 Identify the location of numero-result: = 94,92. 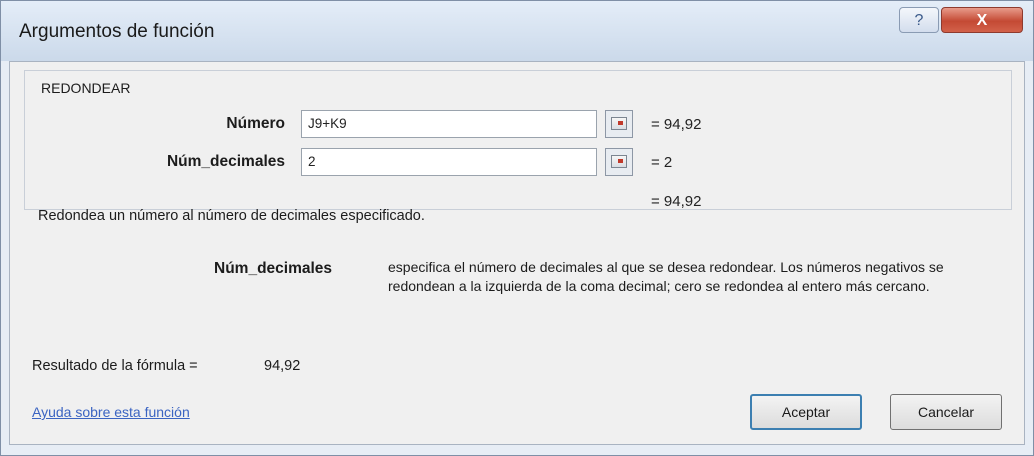
(676, 124).